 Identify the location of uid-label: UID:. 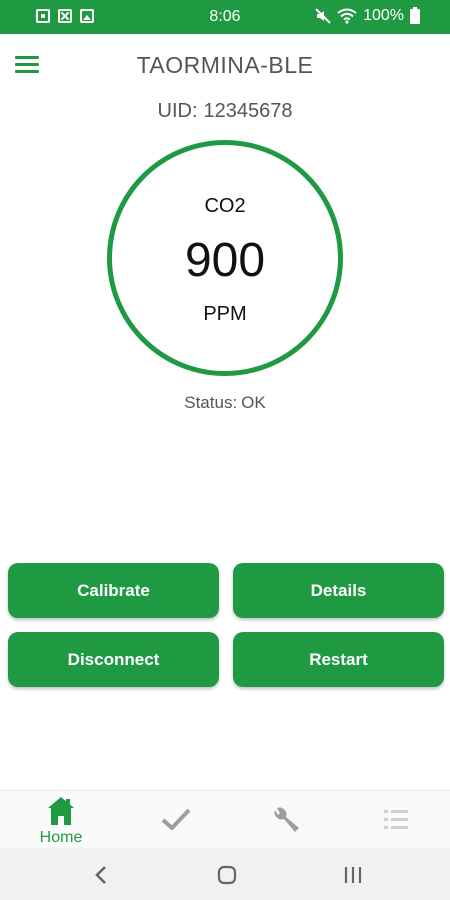
(177, 111).